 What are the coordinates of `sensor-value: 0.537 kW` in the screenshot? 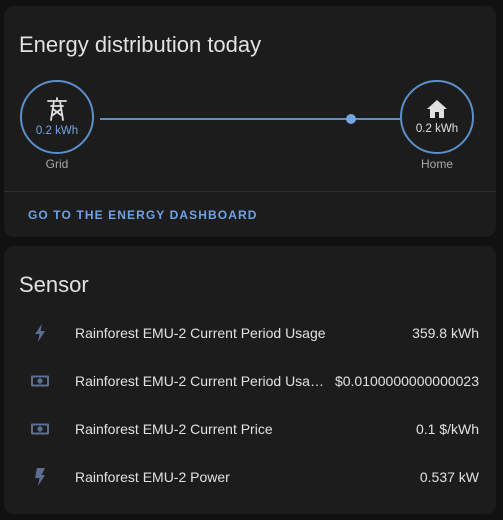 It's located at (449, 477).